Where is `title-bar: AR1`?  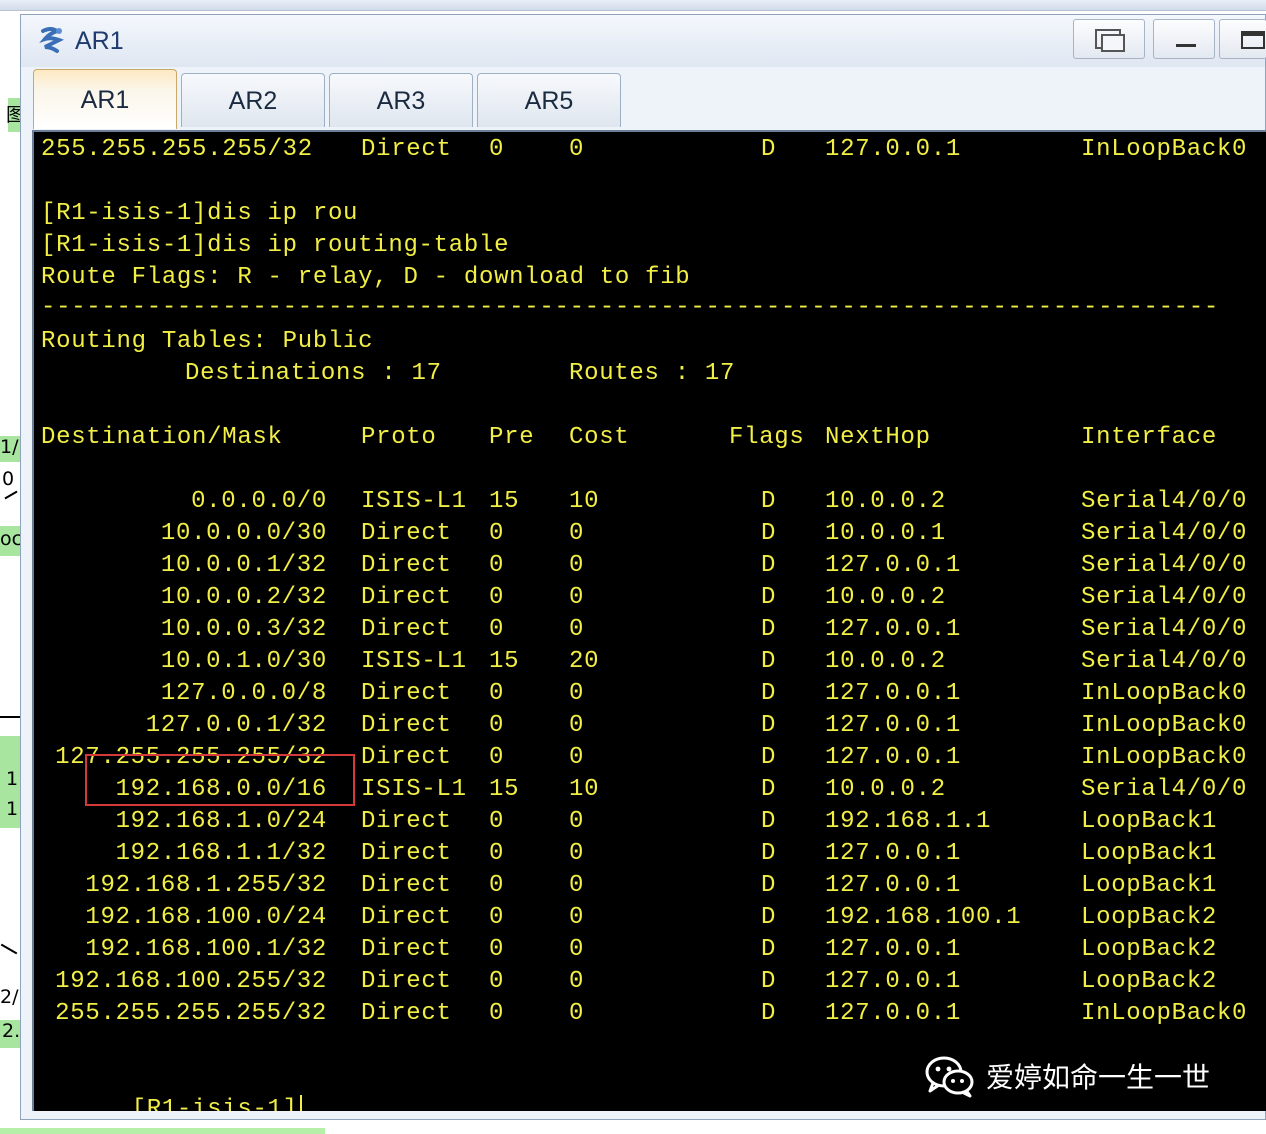
title-bar: AR1 is located at coordinates (643, 41).